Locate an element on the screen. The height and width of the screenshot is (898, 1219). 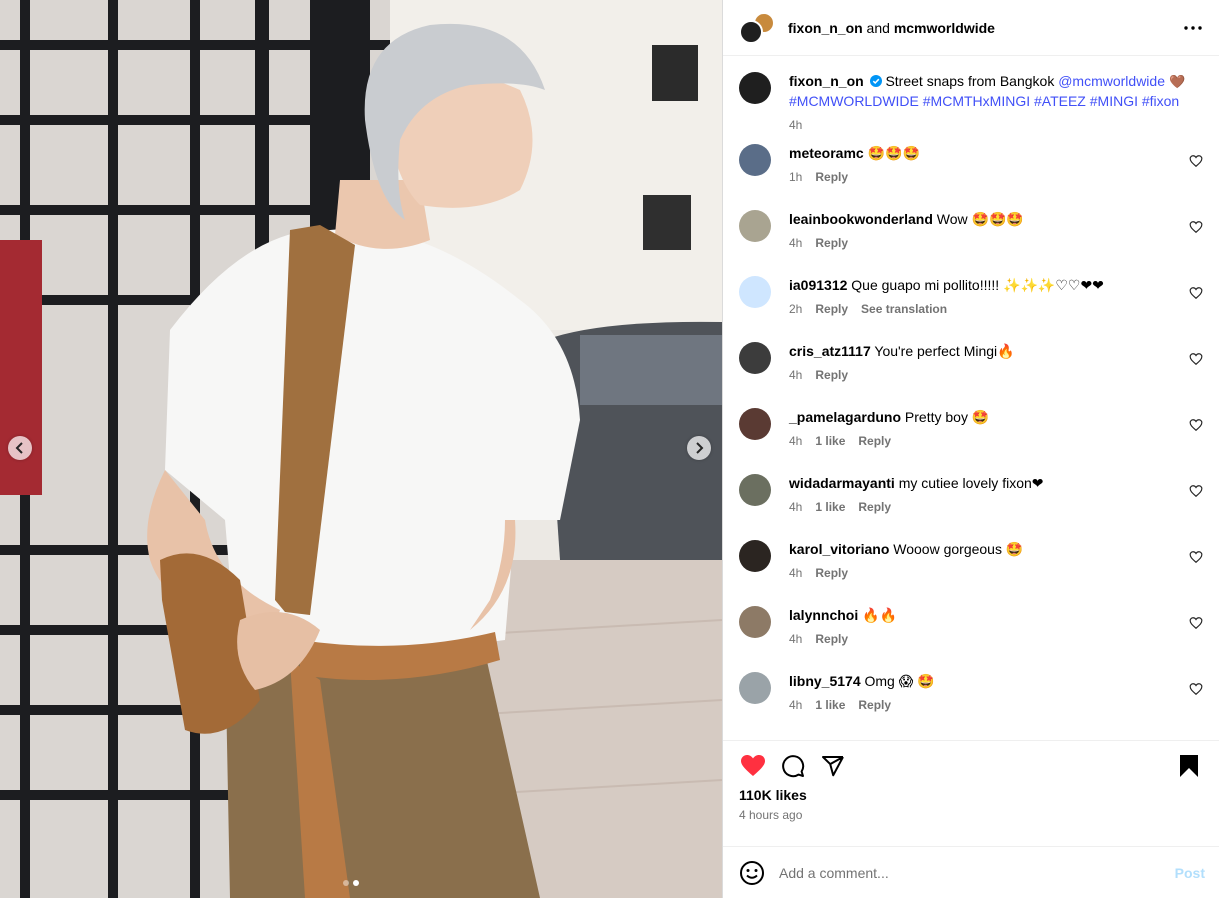
add-comment-input is located at coordinates (977, 872).